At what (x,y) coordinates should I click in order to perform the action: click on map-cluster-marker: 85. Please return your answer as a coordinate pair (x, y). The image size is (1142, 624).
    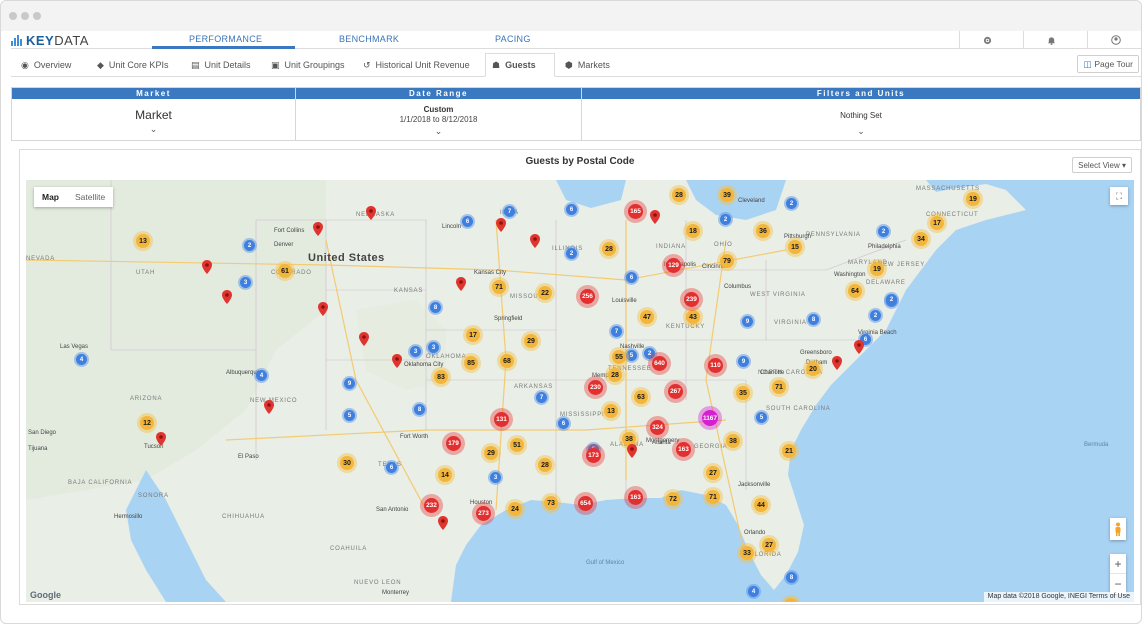
    Looking at the image, I should click on (471, 363).